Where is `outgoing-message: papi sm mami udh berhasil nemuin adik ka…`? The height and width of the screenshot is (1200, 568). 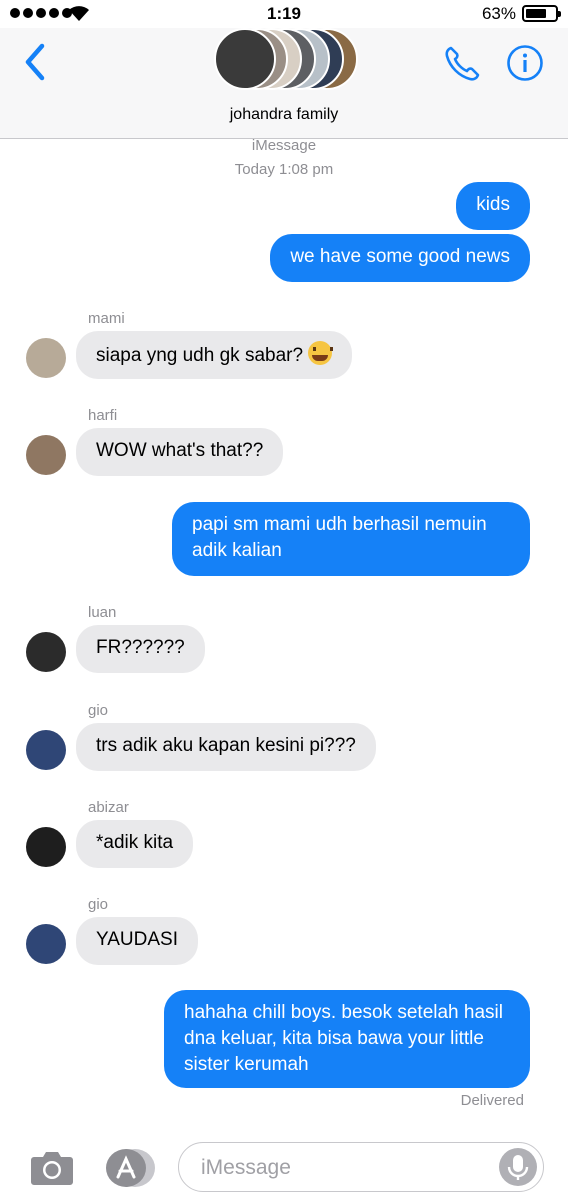
outgoing-message: papi sm mami udh berhasil nemuin adik ka… is located at coordinates (351, 539).